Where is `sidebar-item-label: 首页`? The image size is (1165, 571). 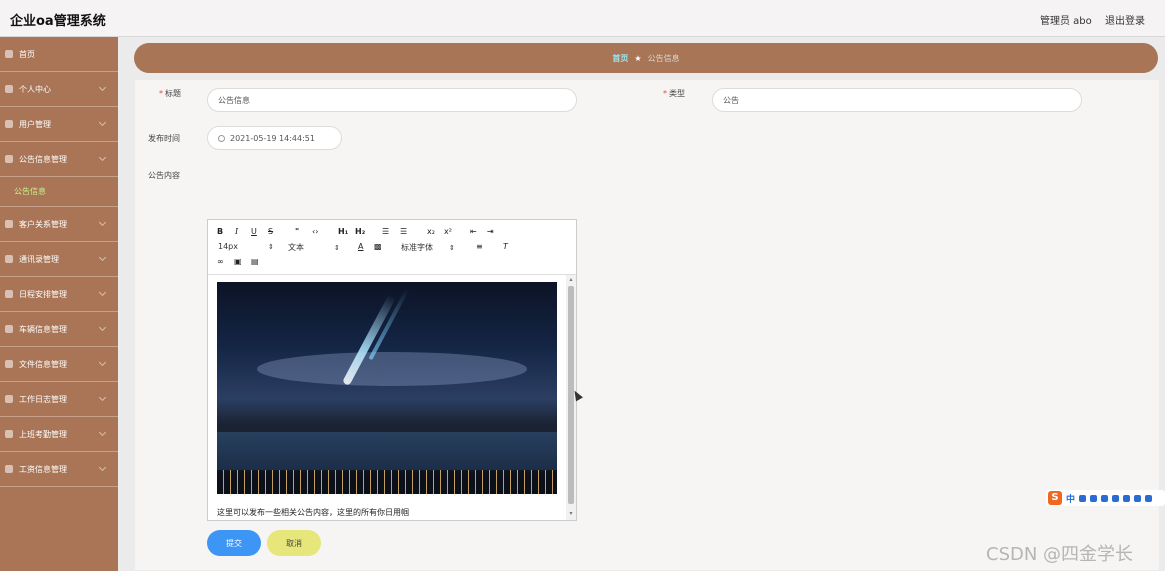
sidebar-item-label: 首页 is located at coordinates (27, 54).